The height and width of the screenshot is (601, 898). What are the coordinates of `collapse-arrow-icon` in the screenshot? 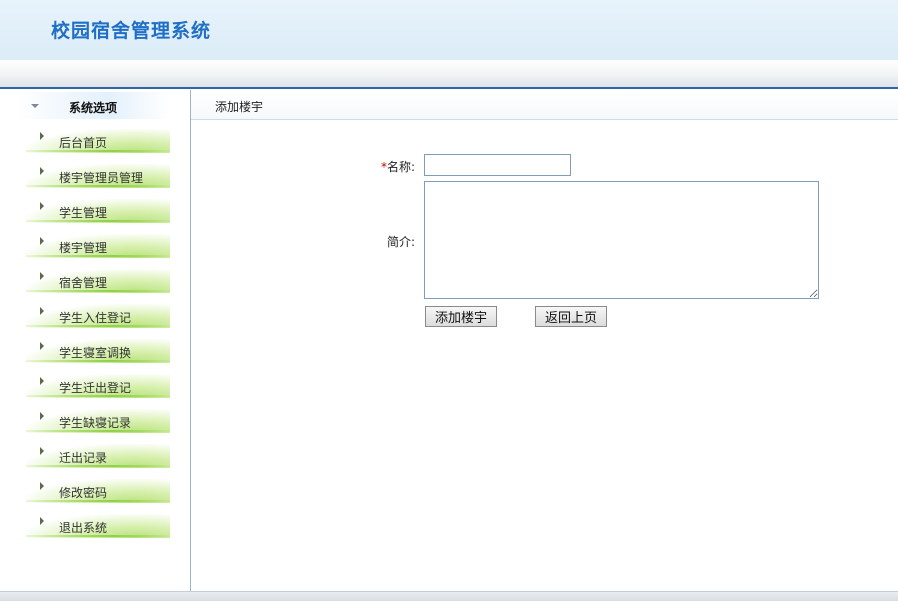 It's located at (35, 106).